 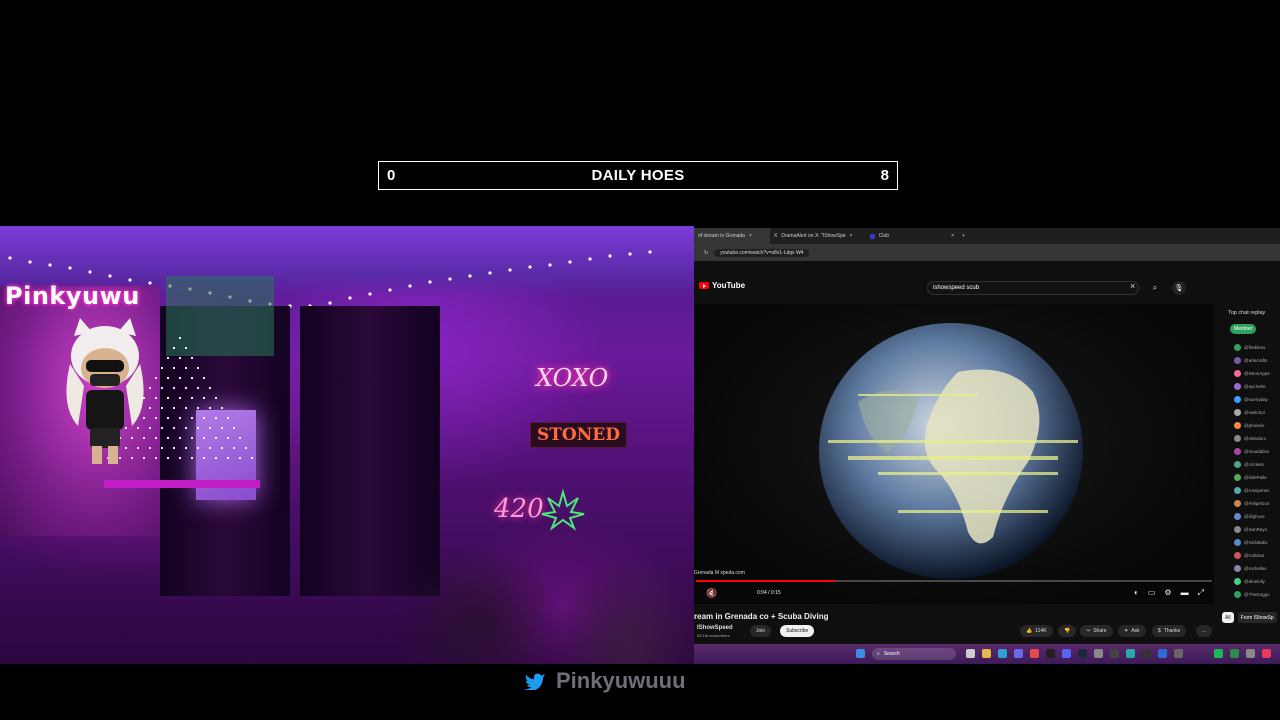 What do you see at coordinates (1029, 631) in the screenshot?
I see `thumbs-up-icon: 👍` at bounding box center [1029, 631].